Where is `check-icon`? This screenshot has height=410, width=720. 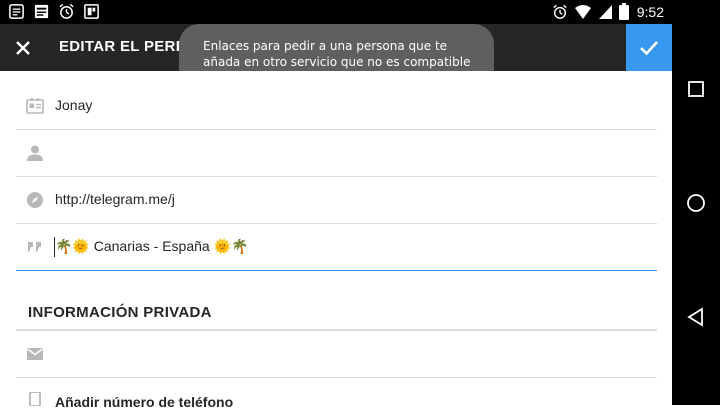
check-icon is located at coordinates (649, 47).